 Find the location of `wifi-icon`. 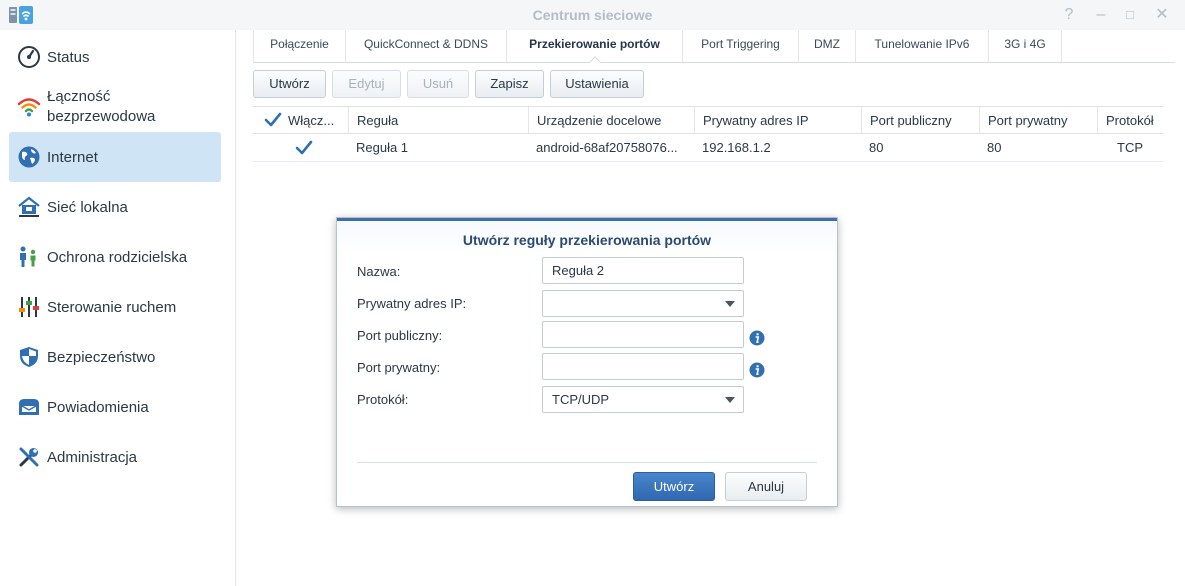

wifi-icon is located at coordinates (29, 107).